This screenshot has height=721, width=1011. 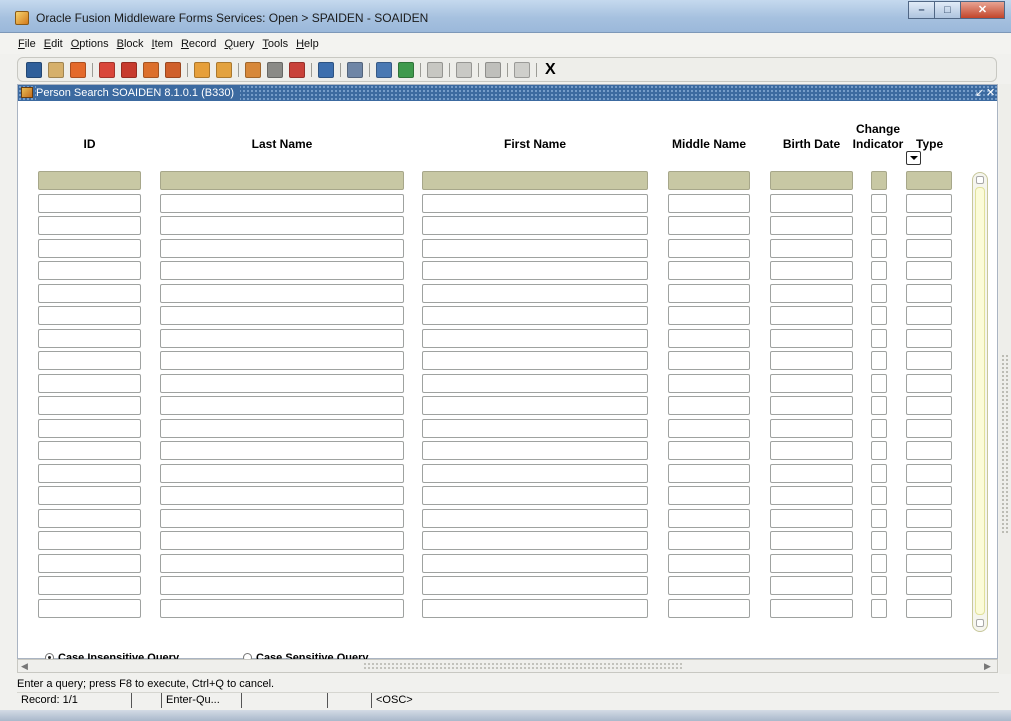 I want to click on menu-file: File, so click(x=27, y=46).